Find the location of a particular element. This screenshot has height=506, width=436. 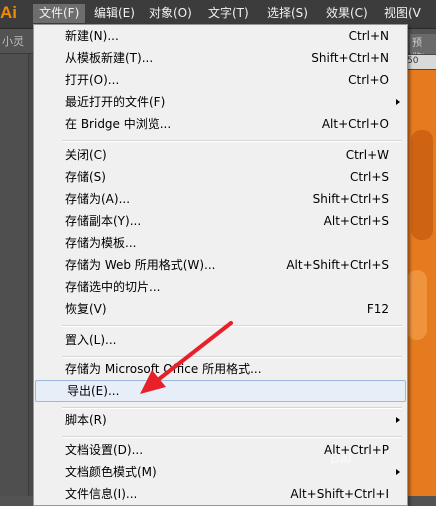

annotation-arrow-icon is located at coordinates (186, 357).